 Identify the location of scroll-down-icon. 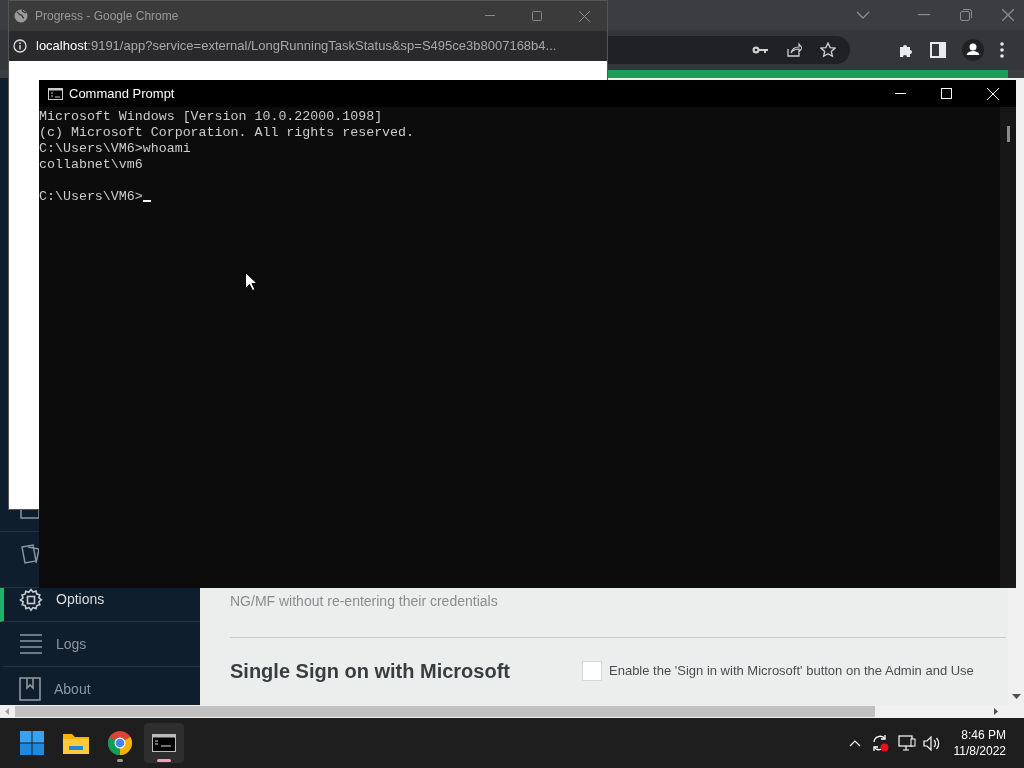
(1016, 696).